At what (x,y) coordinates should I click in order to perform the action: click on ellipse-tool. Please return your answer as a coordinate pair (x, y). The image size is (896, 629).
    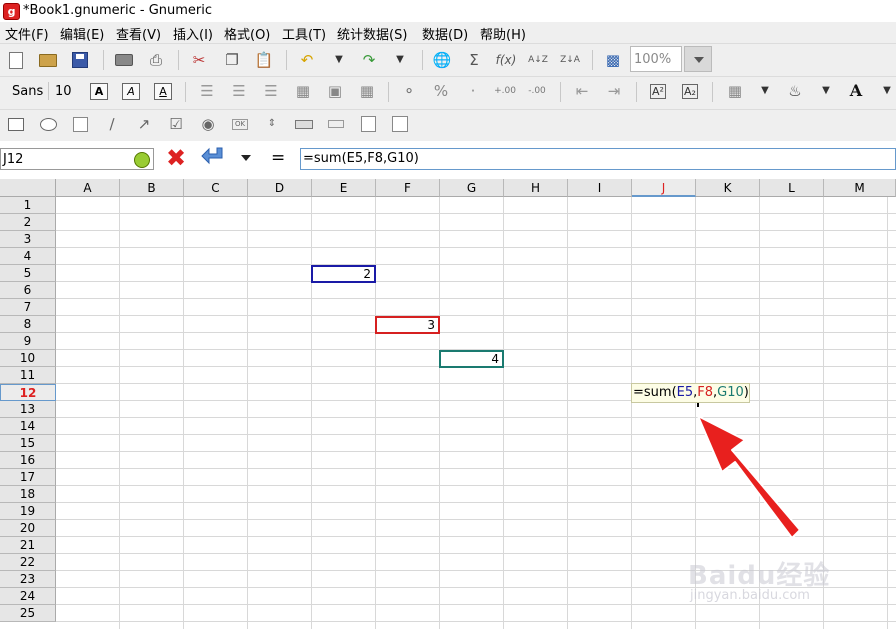
    Looking at the image, I should click on (48, 124).